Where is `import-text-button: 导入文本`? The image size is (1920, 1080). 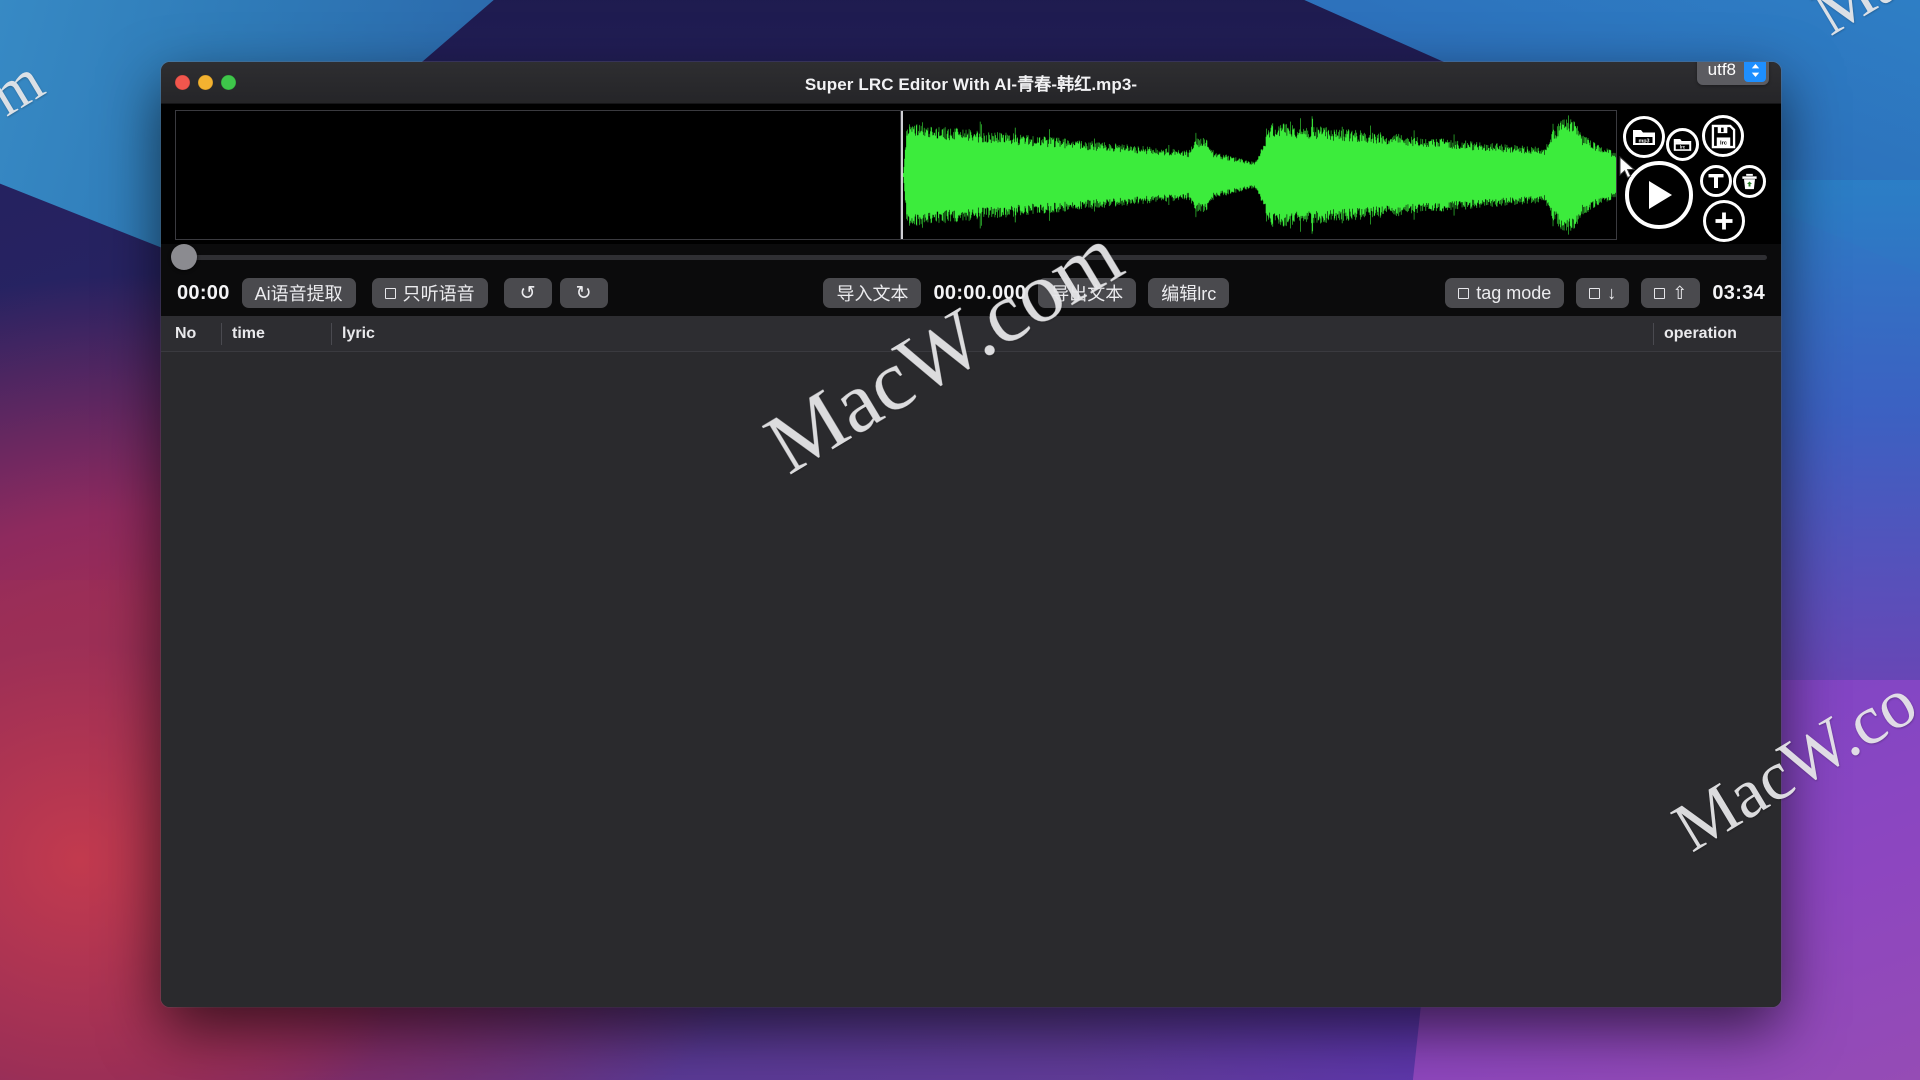
import-text-button: 导入文本 is located at coordinates (872, 293).